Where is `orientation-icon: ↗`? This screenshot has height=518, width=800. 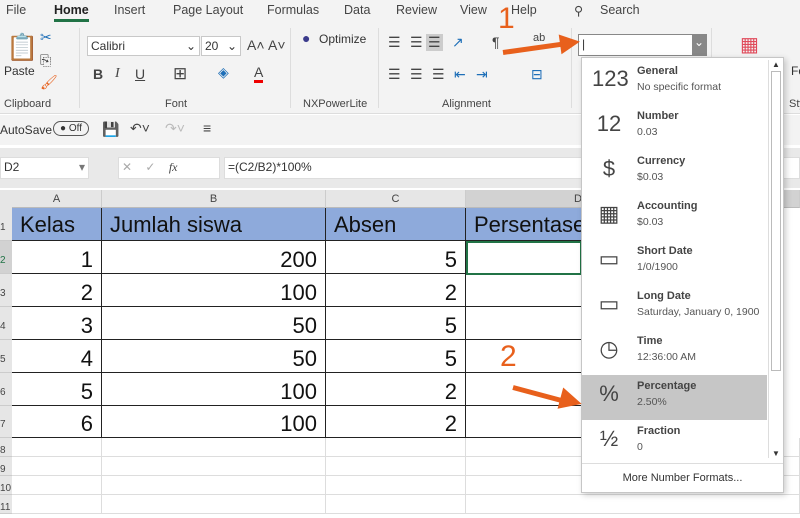 orientation-icon: ↗ is located at coordinates (458, 42).